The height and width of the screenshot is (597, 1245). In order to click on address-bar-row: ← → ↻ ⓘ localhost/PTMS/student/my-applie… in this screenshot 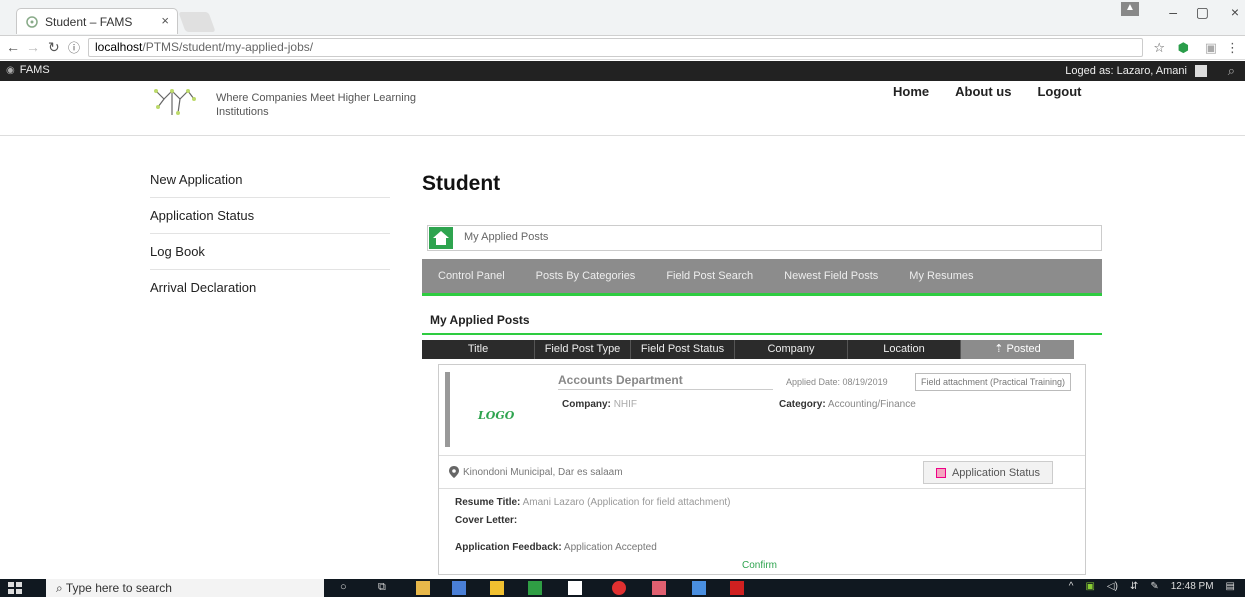, I will do `click(622, 48)`.